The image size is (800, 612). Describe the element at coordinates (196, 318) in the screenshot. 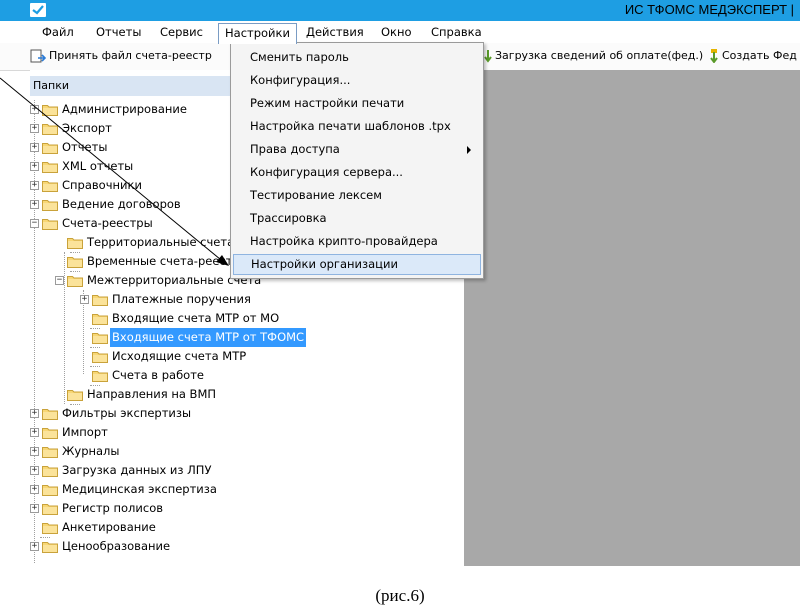

I see `tree-node-label: Входящие счета МТР от МО` at that location.